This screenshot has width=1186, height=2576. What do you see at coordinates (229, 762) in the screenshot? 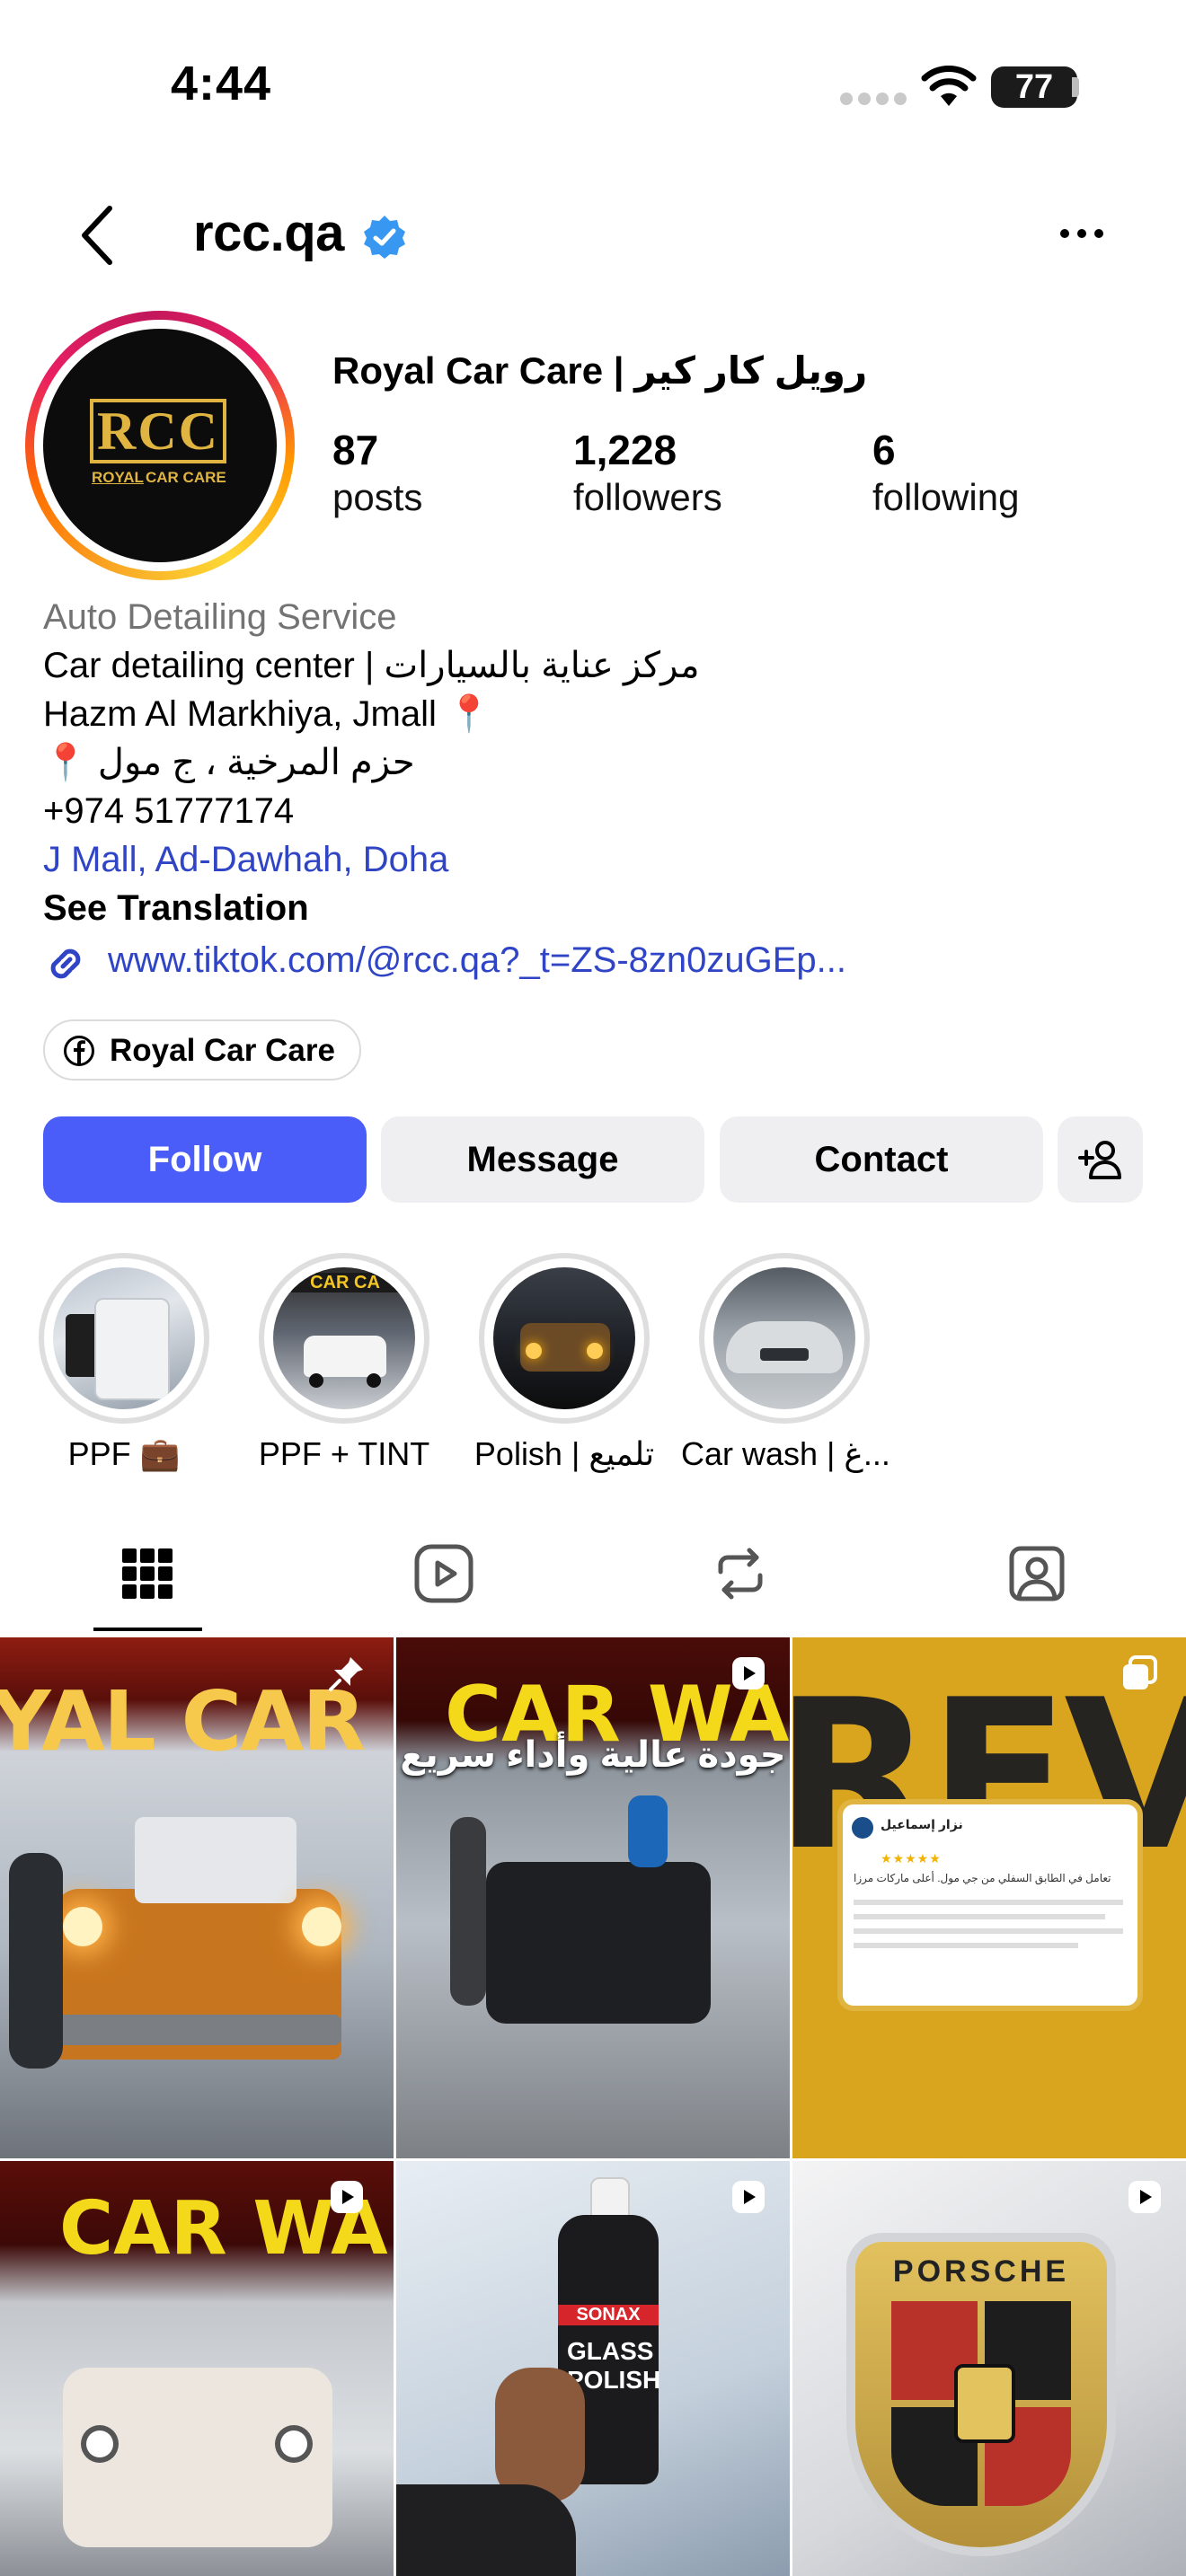
I see `bio-line: 📍 حزم المرخية ، ج مول` at bounding box center [229, 762].